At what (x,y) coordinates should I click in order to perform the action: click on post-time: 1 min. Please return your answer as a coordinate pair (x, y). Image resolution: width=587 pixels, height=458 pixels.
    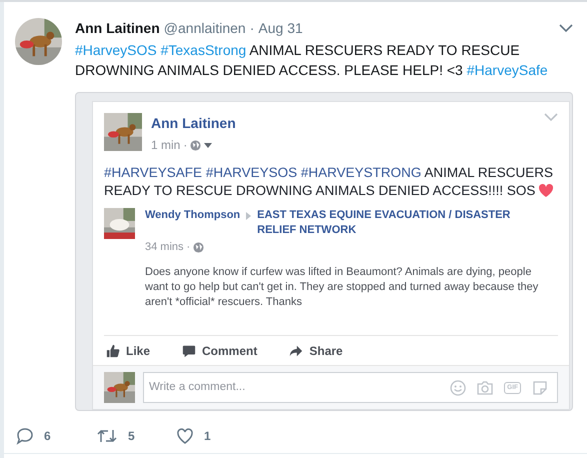
    Looking at the image, I should click on (165, 145).